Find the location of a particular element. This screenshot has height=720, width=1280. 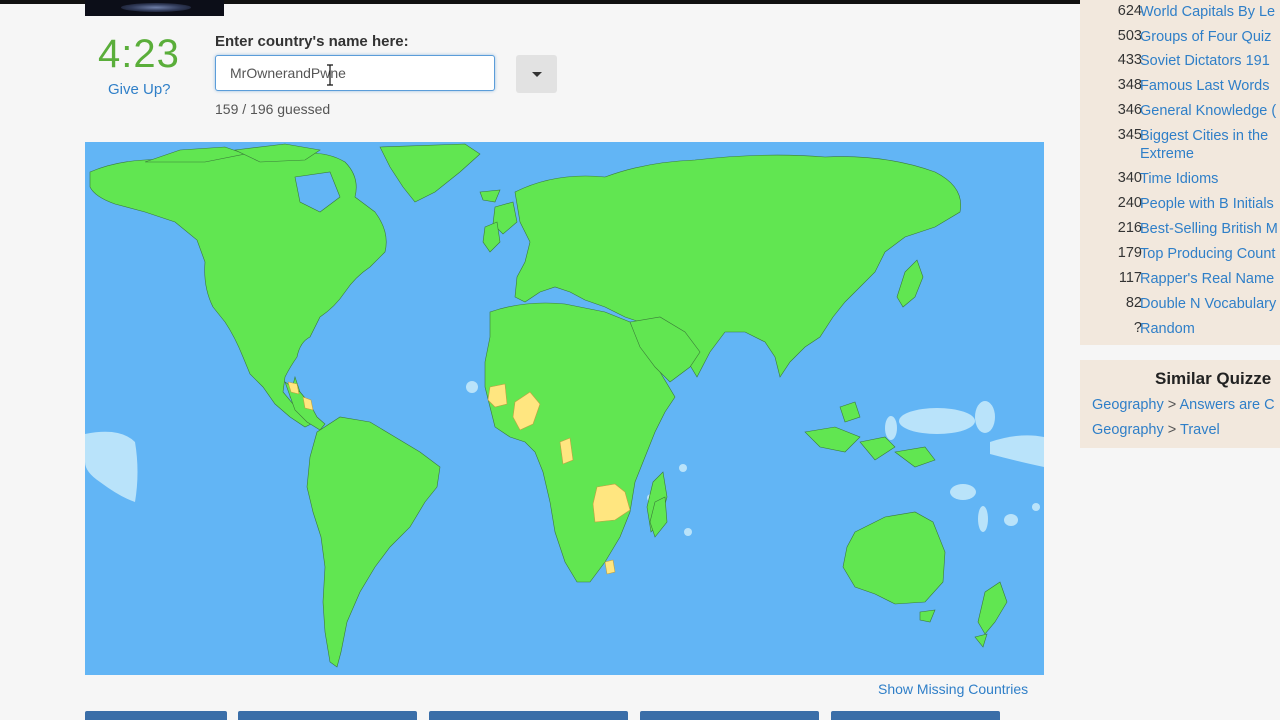

subcategory-link: Answers are C is located at coordinates (1226, 405).